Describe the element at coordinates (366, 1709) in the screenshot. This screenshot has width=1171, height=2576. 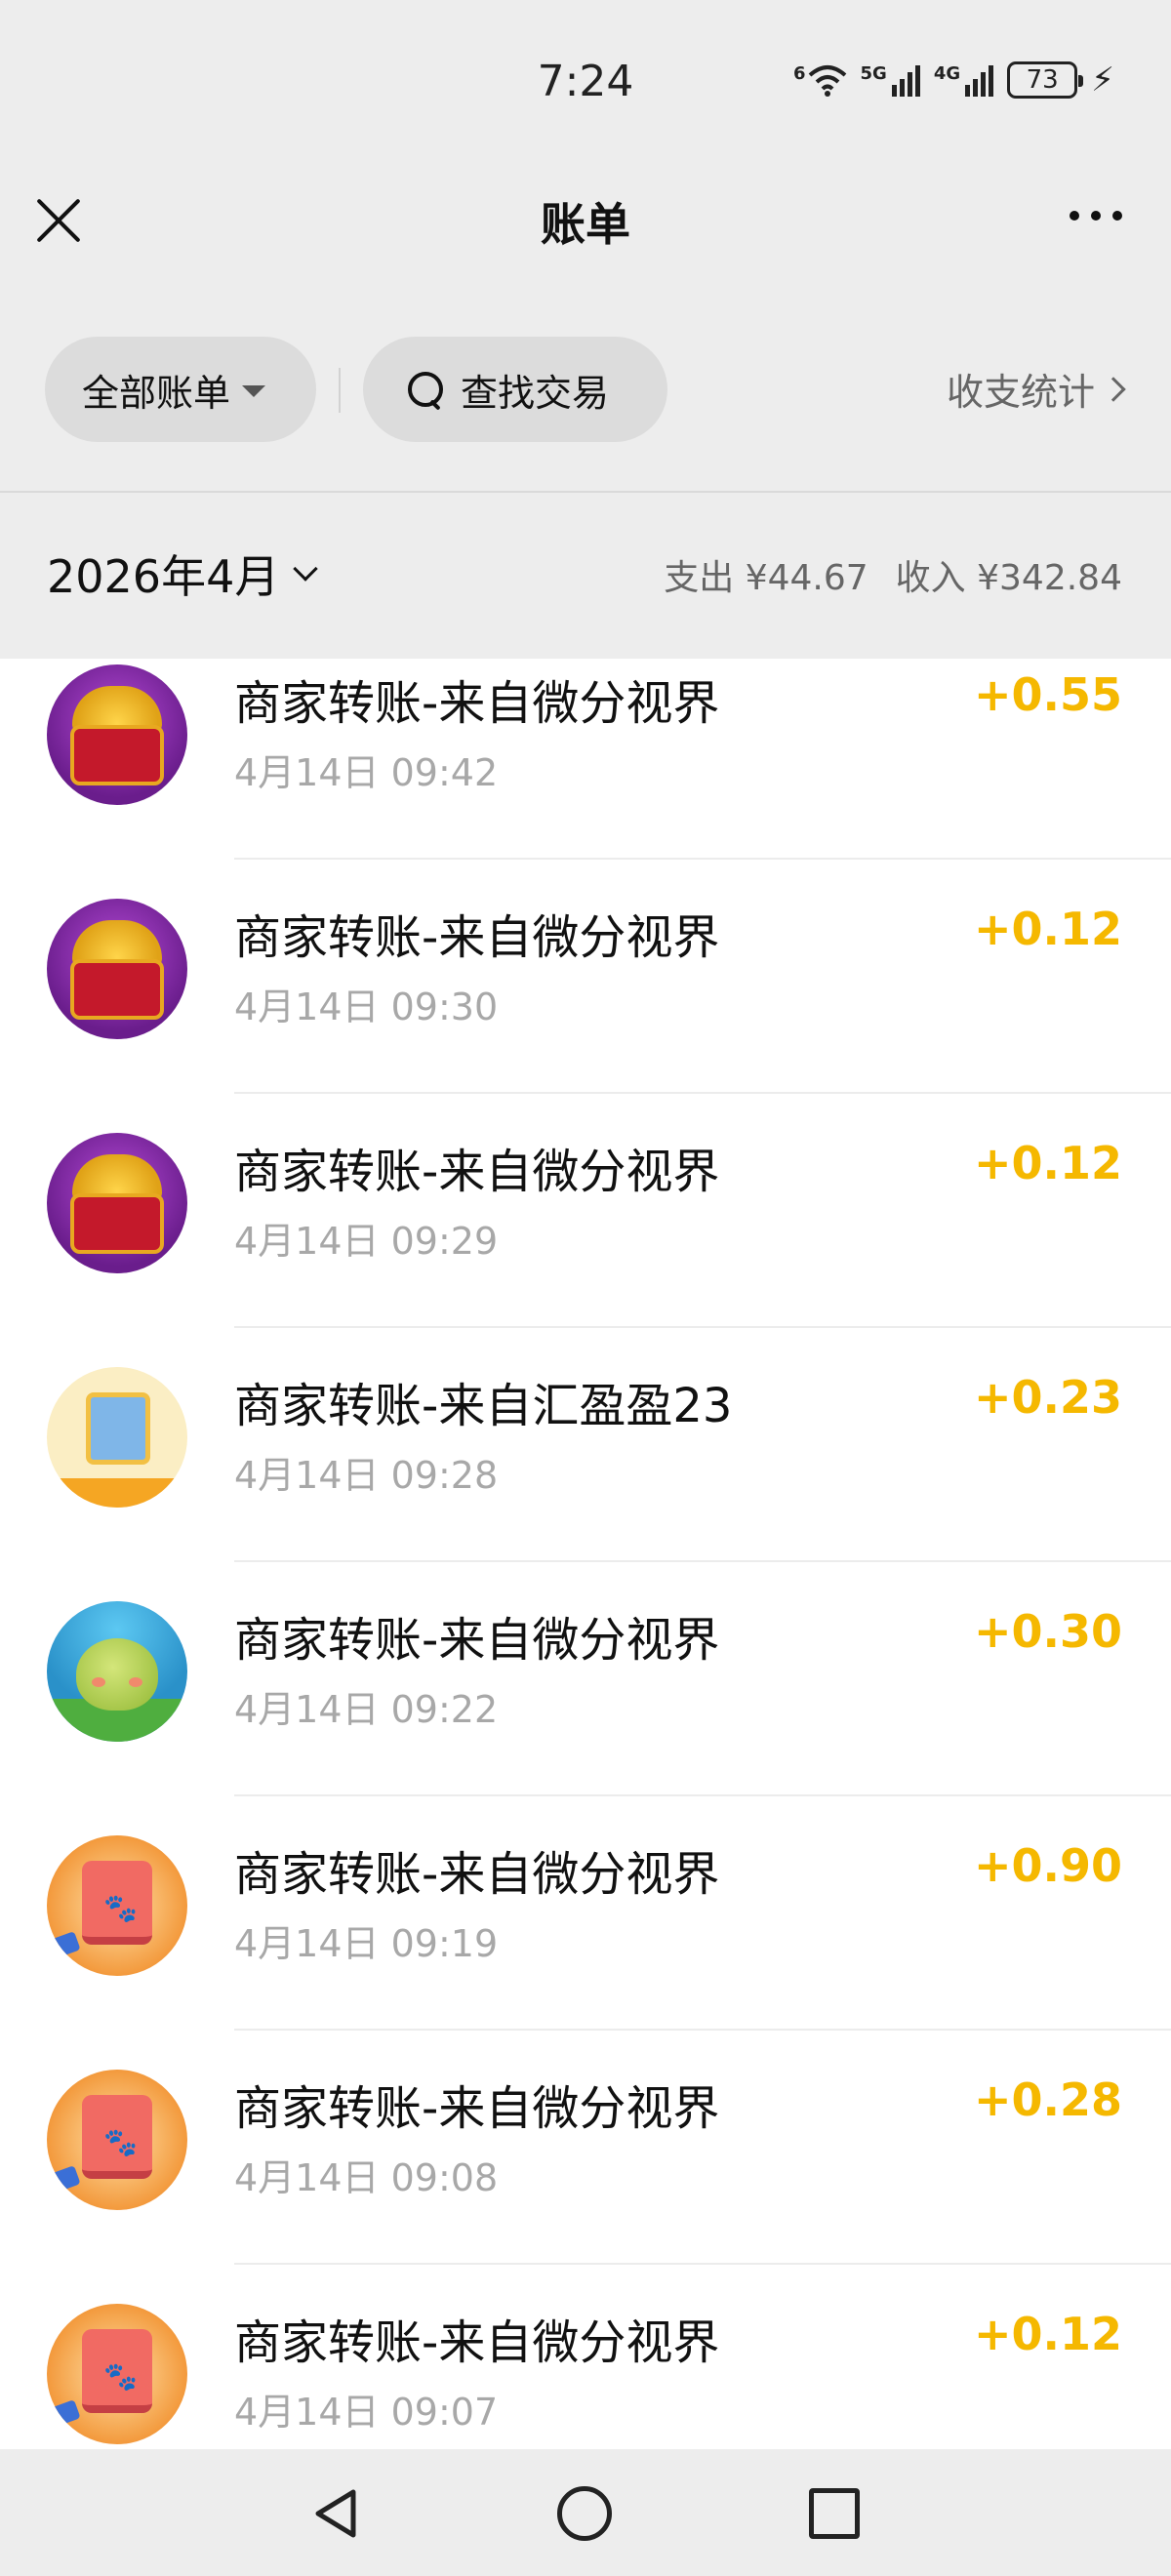
I see `transaction-time: 4月14日 09:22` at that location.